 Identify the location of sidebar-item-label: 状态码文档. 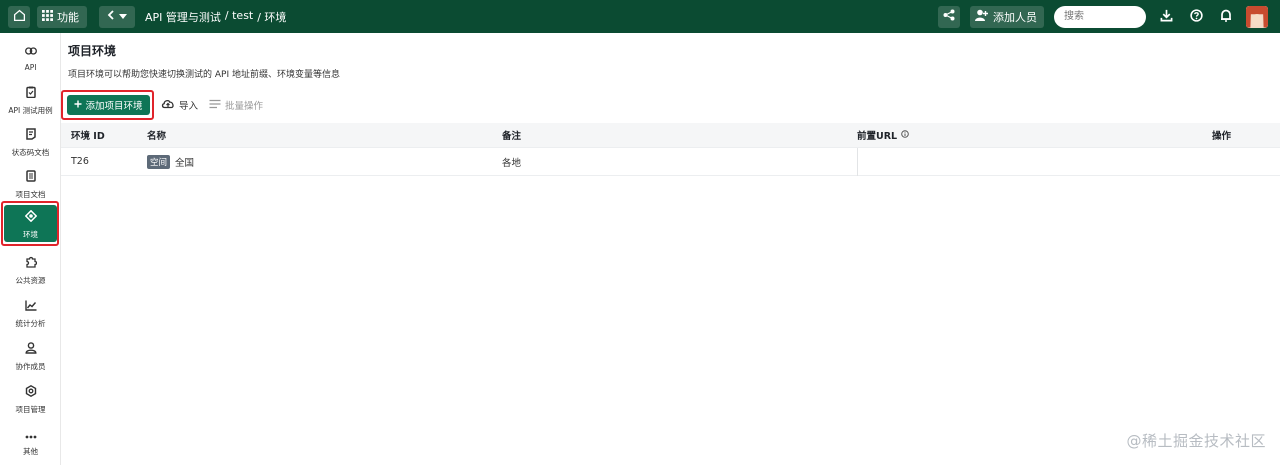
(30, 152).